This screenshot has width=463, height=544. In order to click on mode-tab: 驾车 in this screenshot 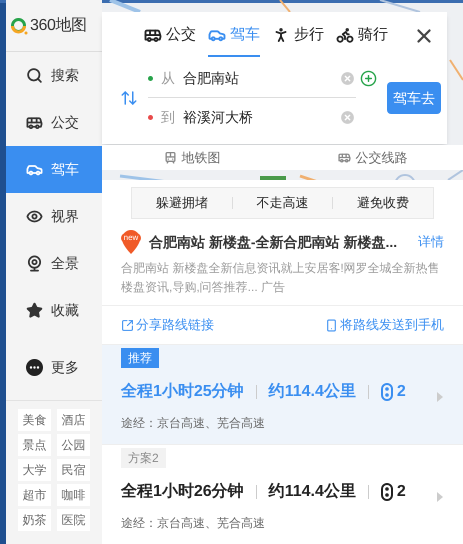, I will do `click(234, 36)`.